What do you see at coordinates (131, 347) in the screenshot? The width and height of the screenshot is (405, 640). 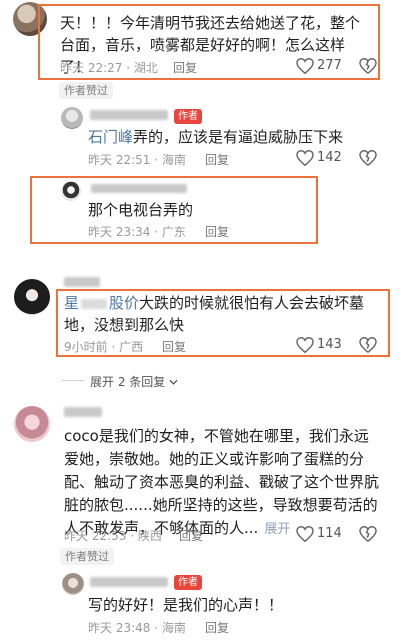 I see `comment-location: 广西` at bounding box center [131, 347].